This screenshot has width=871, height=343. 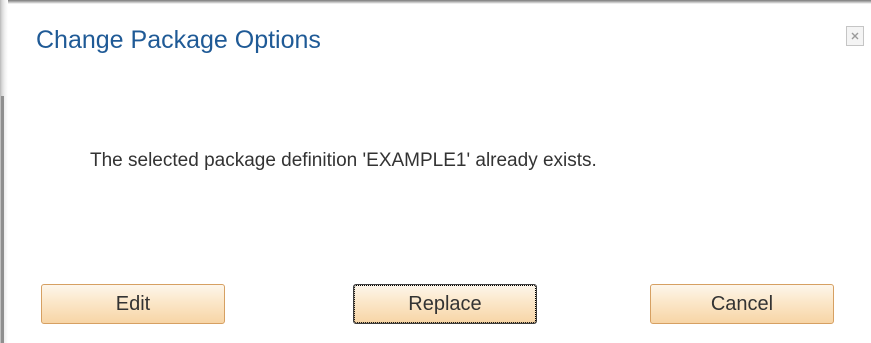 What do you see at coordinates (742, 304) in the screenshot?
I see `cancel-button: Cancel` at bounding box center [742, 304].